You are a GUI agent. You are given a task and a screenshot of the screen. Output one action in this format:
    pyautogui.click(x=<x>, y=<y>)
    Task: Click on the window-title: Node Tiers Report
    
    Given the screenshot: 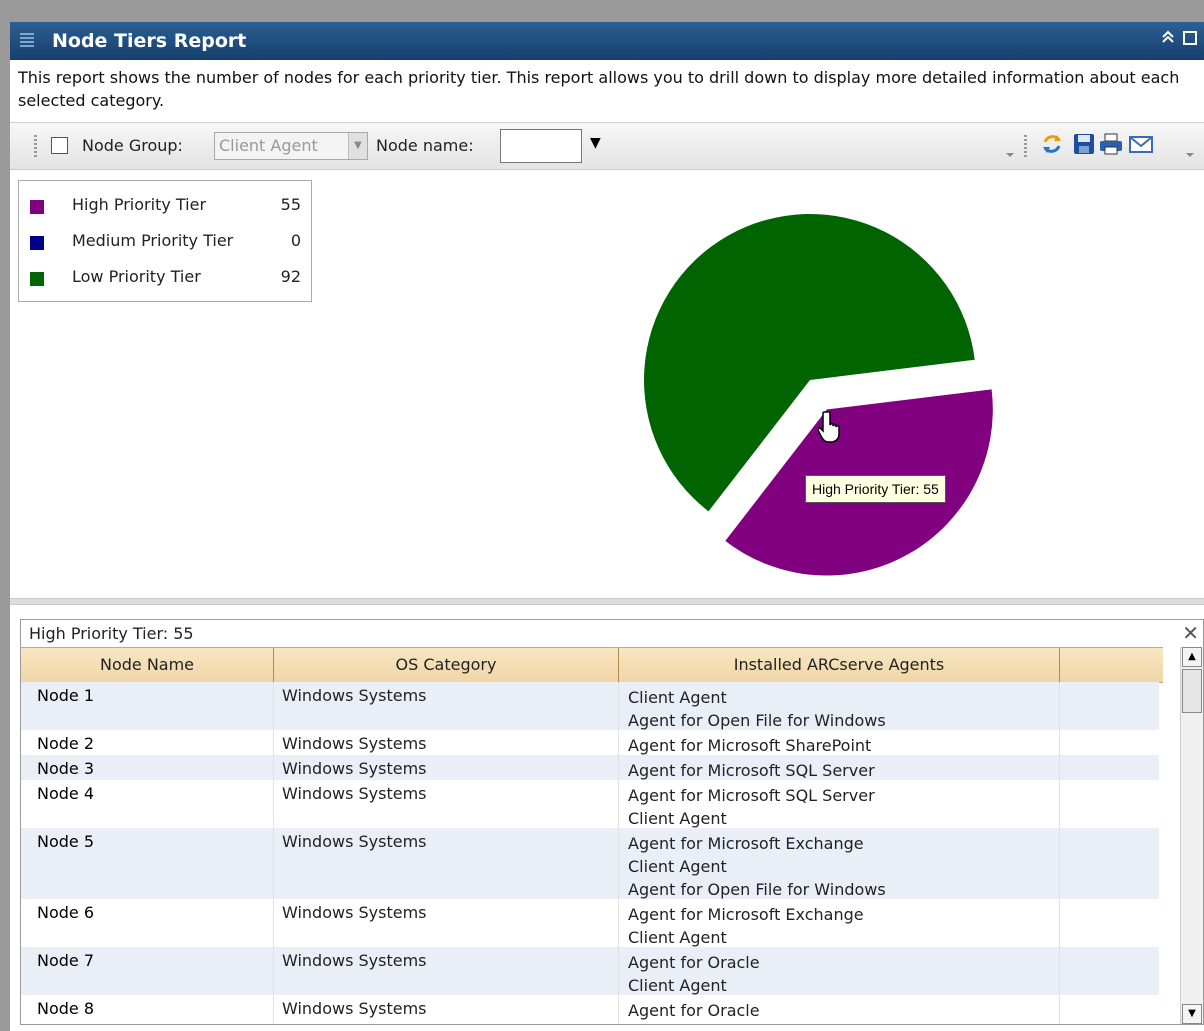 What is the action you would take?
    pyautogui.click(x=149, y=41)
    